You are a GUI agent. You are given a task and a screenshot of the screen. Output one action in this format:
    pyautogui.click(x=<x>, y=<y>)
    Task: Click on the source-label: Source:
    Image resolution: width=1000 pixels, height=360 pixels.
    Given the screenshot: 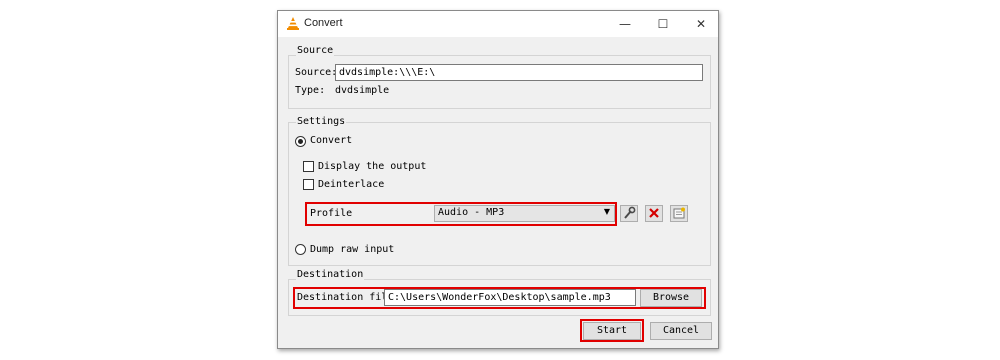 What is the action you would take?
    pyautogui.click(x=316, y=72)
    